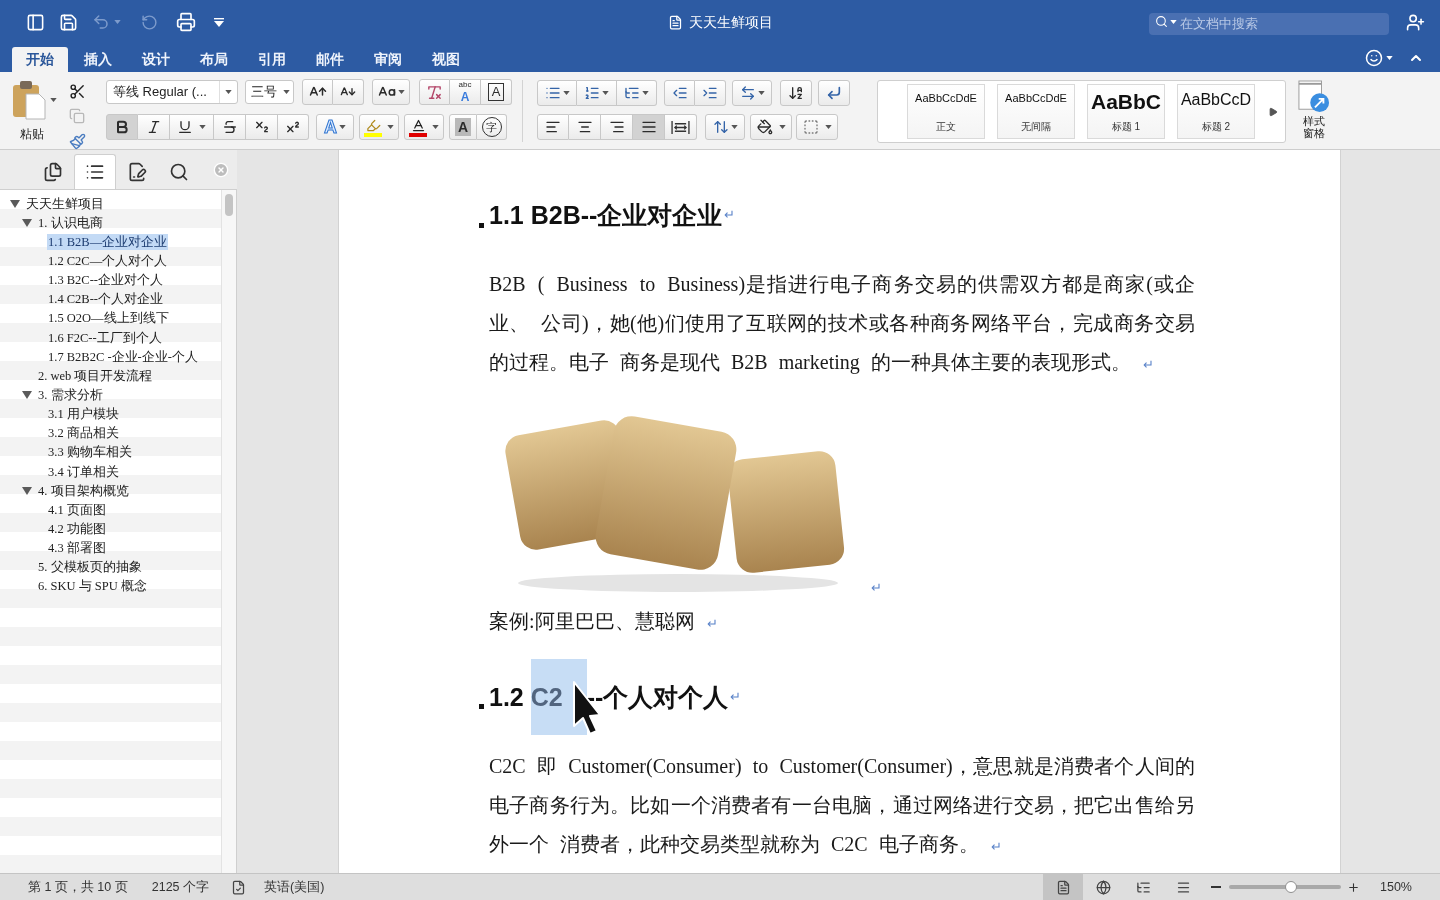 This screenshot has width=1440, height=900. What do you see at coordinates (123, 356) in the screenshot?
I see `outline-item: 1.7 B2B2C -企业-企业-个人` at bounding box center [123, 356].